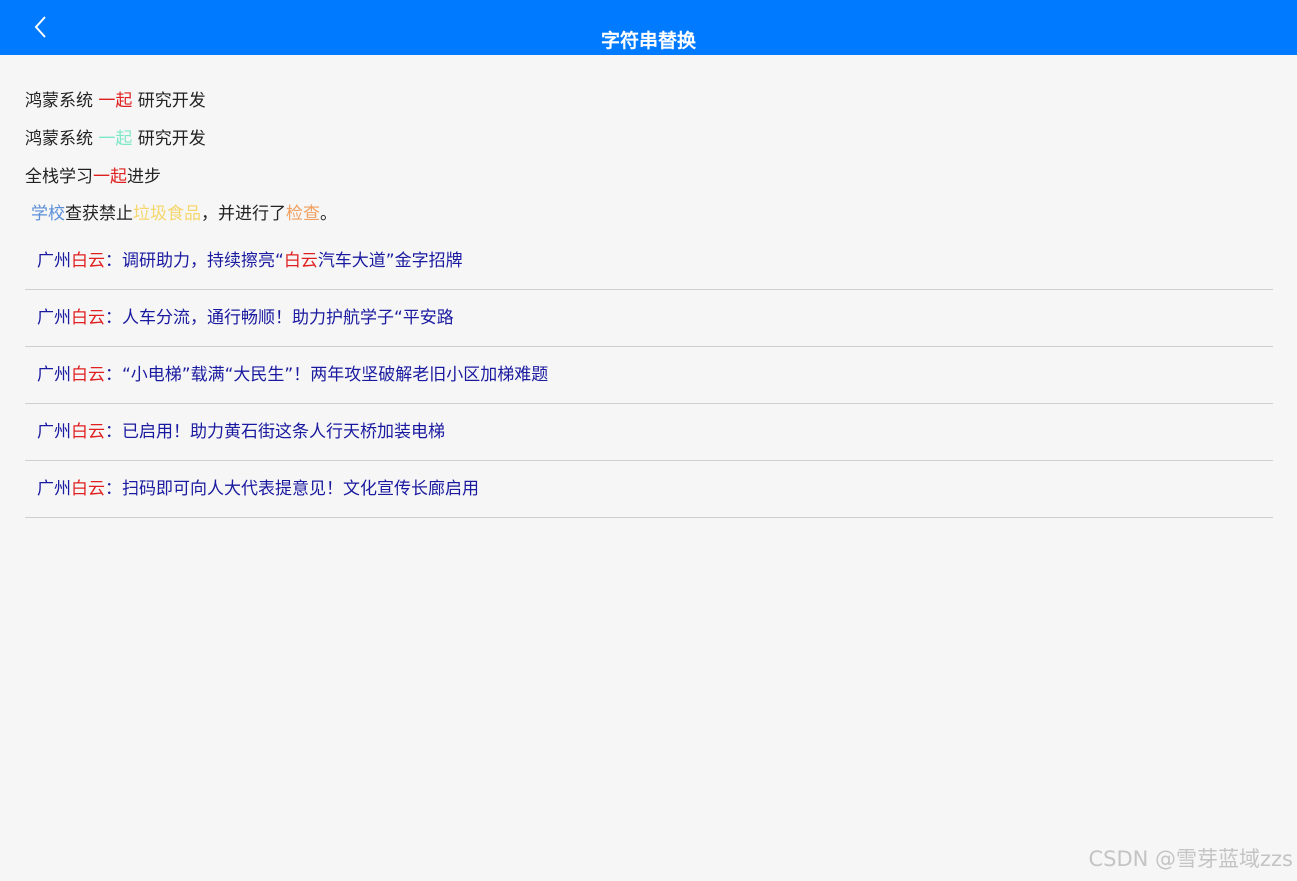  What do you see at coordinates (167, 214) in the screenshot?
I see `highlight-segment: 垃圾食品` at bounding box center [167, 214].